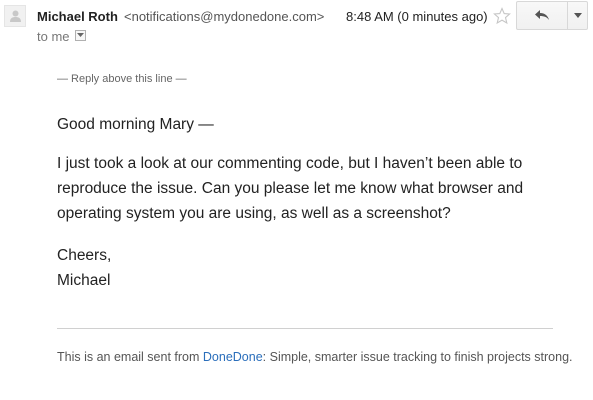  What do you see at coordinates (135, 124) in the screenshot?
I see `greeting: Good morning Mary —` at bounding box center [135, 124].